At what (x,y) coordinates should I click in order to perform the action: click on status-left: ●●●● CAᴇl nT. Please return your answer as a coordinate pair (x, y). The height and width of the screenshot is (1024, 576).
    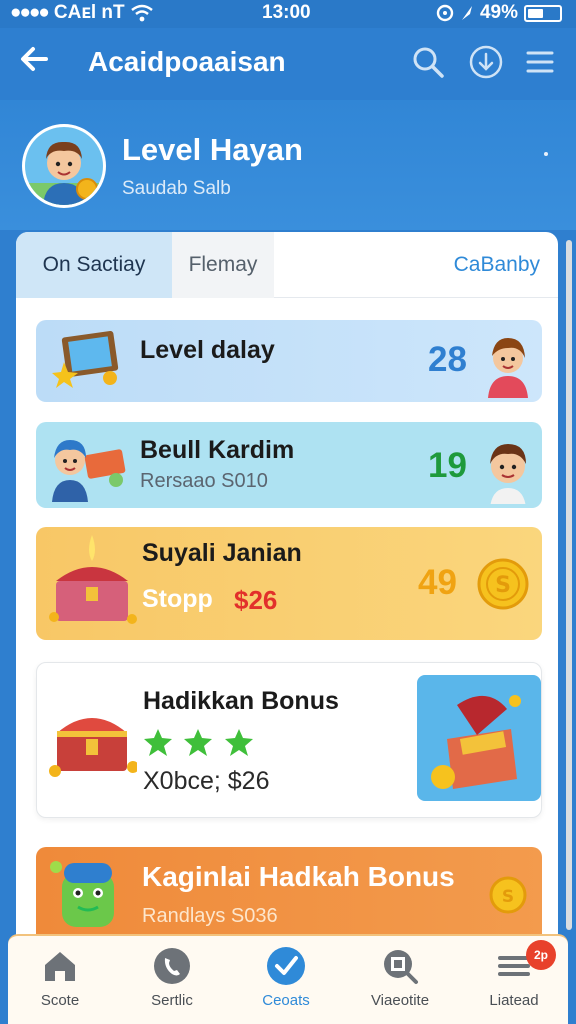
    Looking at the image, I should click on (81, 13).